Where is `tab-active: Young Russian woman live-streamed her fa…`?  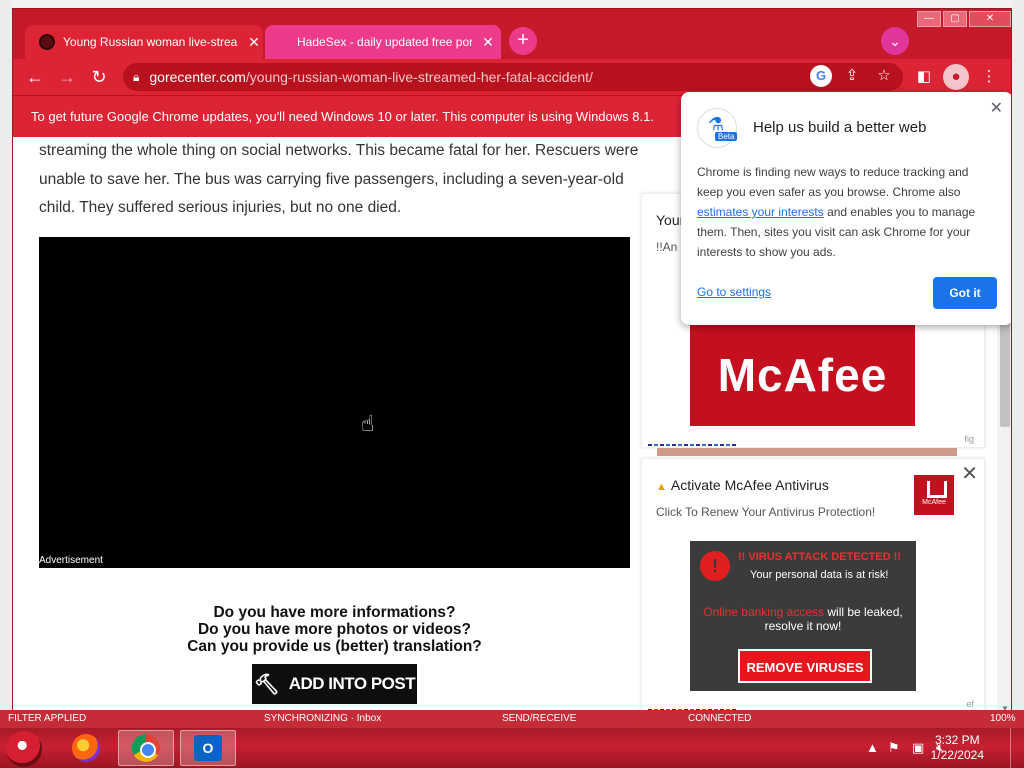
tab-active: Young Russian woman live-streamed her fa… is located at coordinates (144, 42).